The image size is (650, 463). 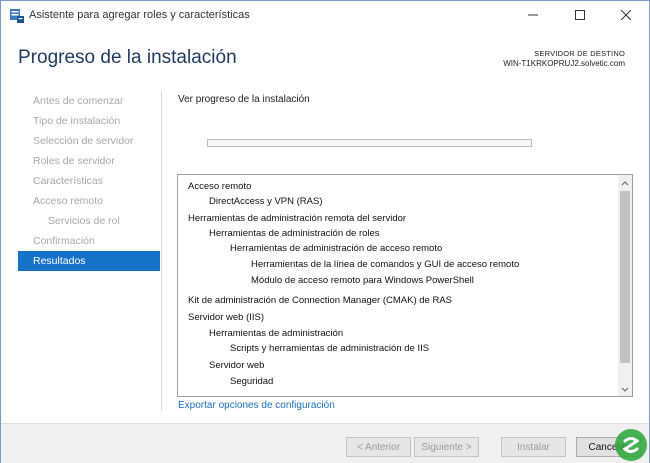 What do you see at coordinates (68, 201) in the screenshot?
I see `nav-item-acceso-remoto: Acceso remoto` at bounding box center [68, 201].